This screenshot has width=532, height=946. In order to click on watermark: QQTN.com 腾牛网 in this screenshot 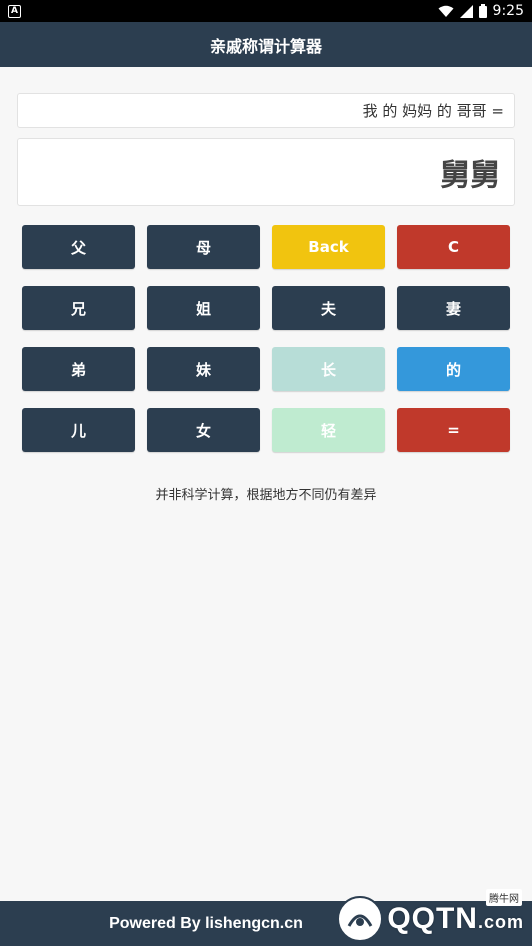, I will do `click(430, 916)`.